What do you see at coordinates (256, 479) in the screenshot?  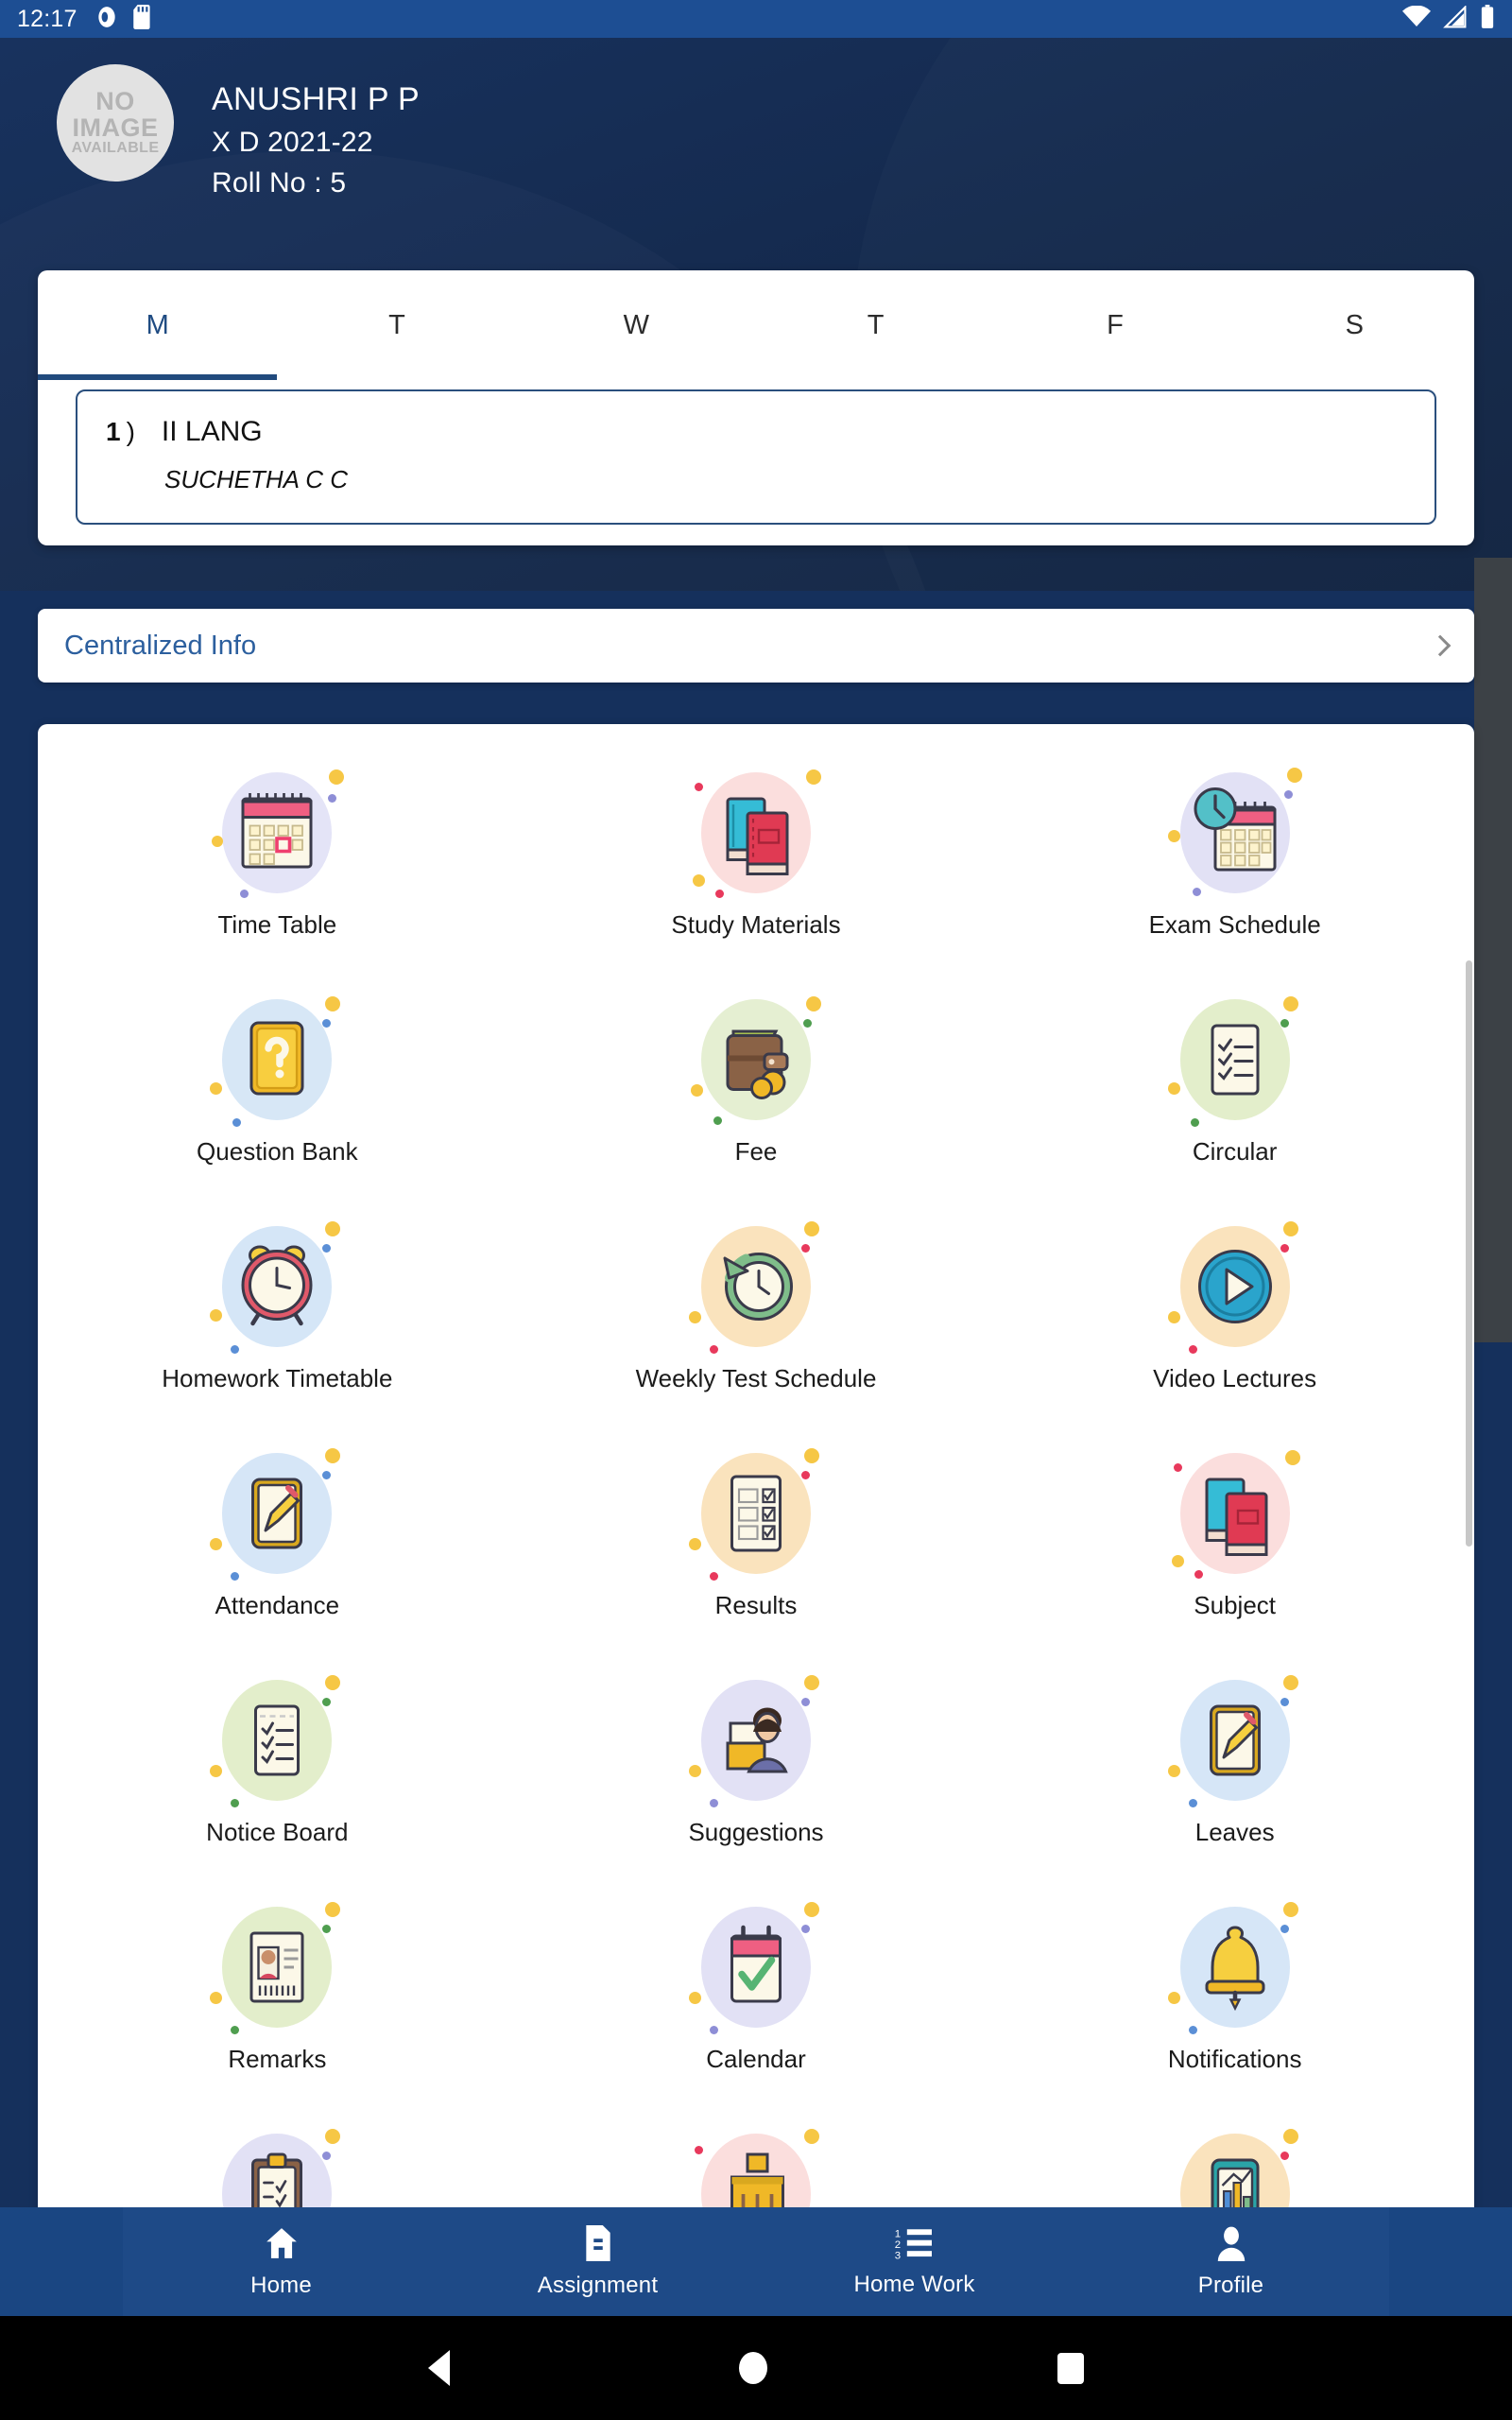 I see `period-teacher: SUCHETHA C C` at bounding box center [256, 479].